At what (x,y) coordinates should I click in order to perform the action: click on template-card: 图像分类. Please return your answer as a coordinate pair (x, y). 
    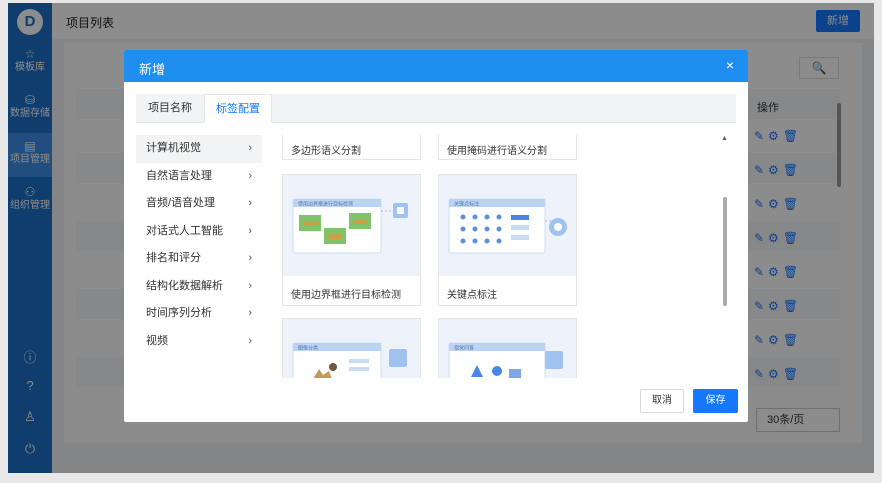
    Looking at the image, I should click on (351, 348).